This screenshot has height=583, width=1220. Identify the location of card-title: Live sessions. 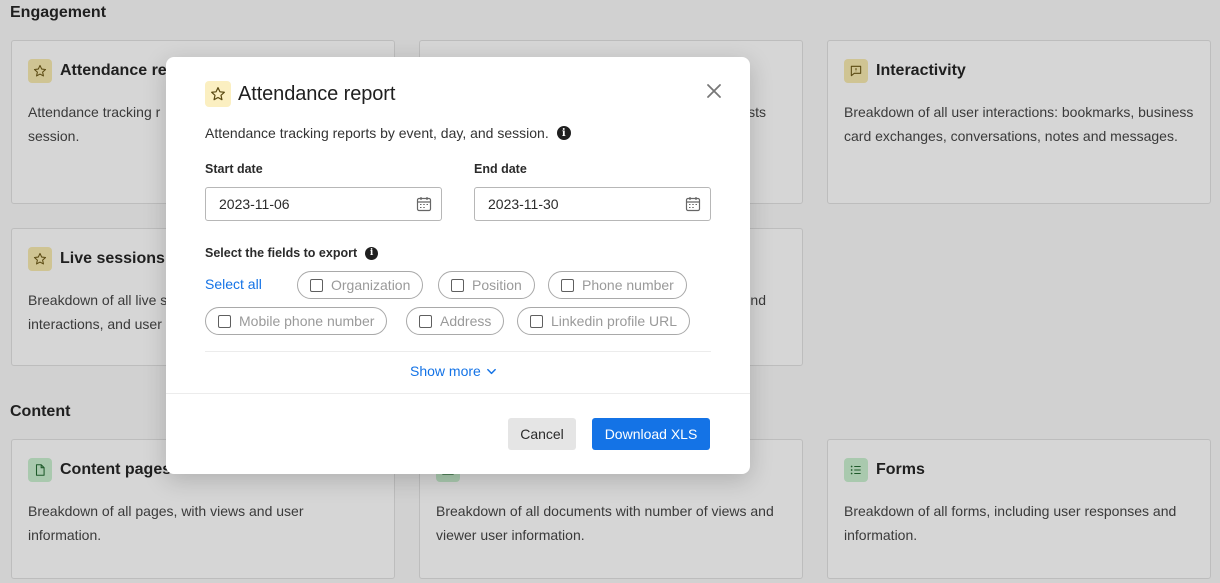
(112, 258).